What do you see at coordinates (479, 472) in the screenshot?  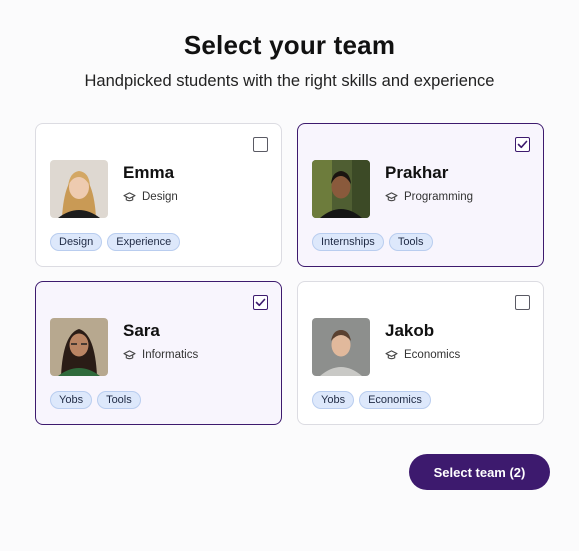 I see `select-team-button: Select team (2)` at bounding box center [479, 472].